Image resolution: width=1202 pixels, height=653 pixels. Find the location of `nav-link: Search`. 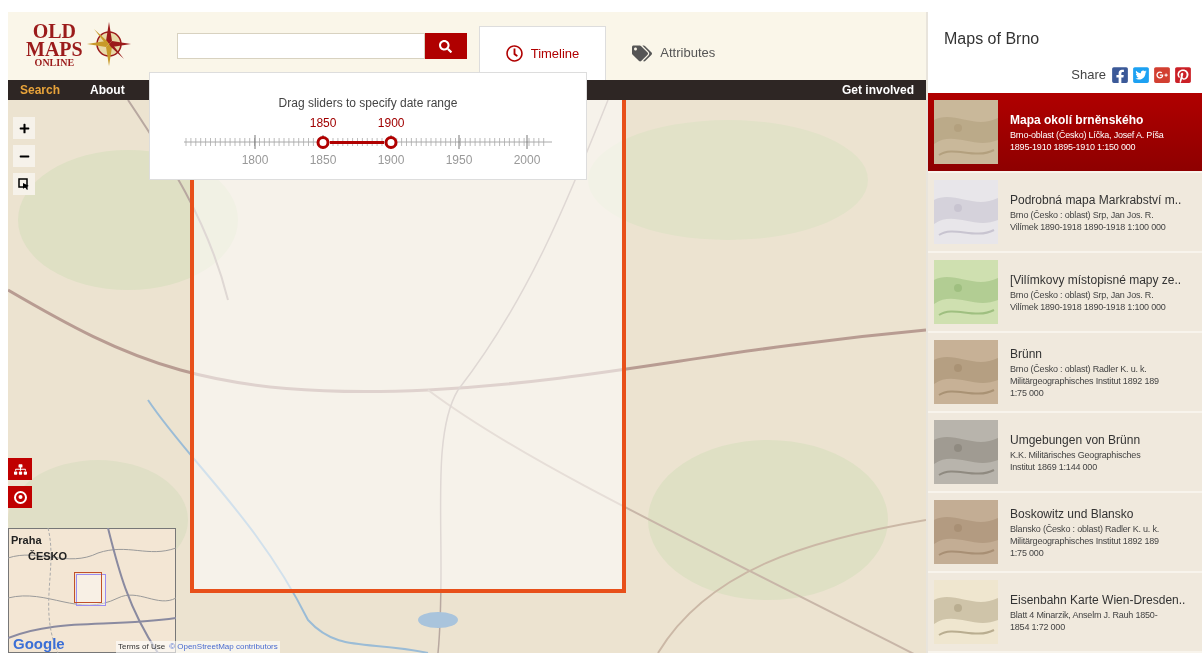

nav-link: Search is located at coordinates (40, 90).